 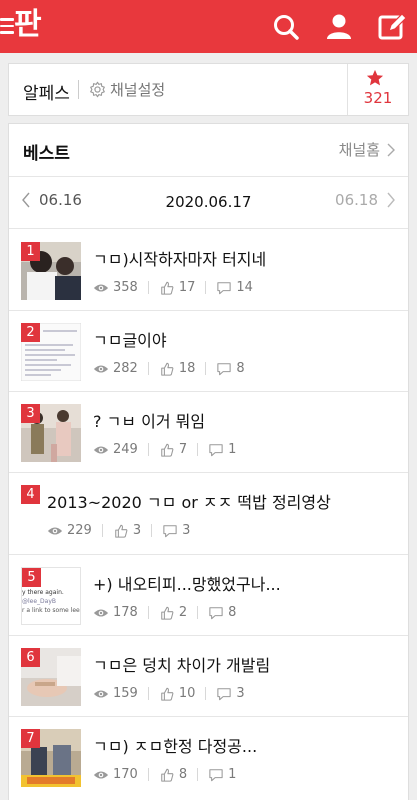 What do you see at coordinates (97, 89) in the screenshot?
I see `gear-icon` at bounding box center [97, 89].